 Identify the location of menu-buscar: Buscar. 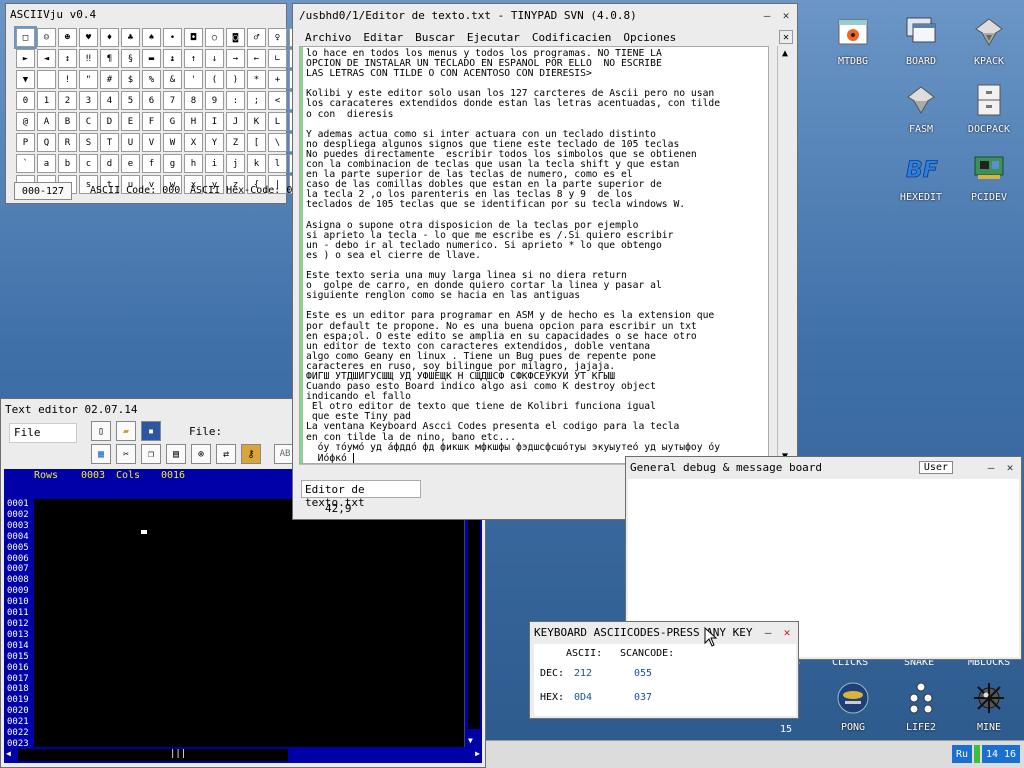
(435, 37).